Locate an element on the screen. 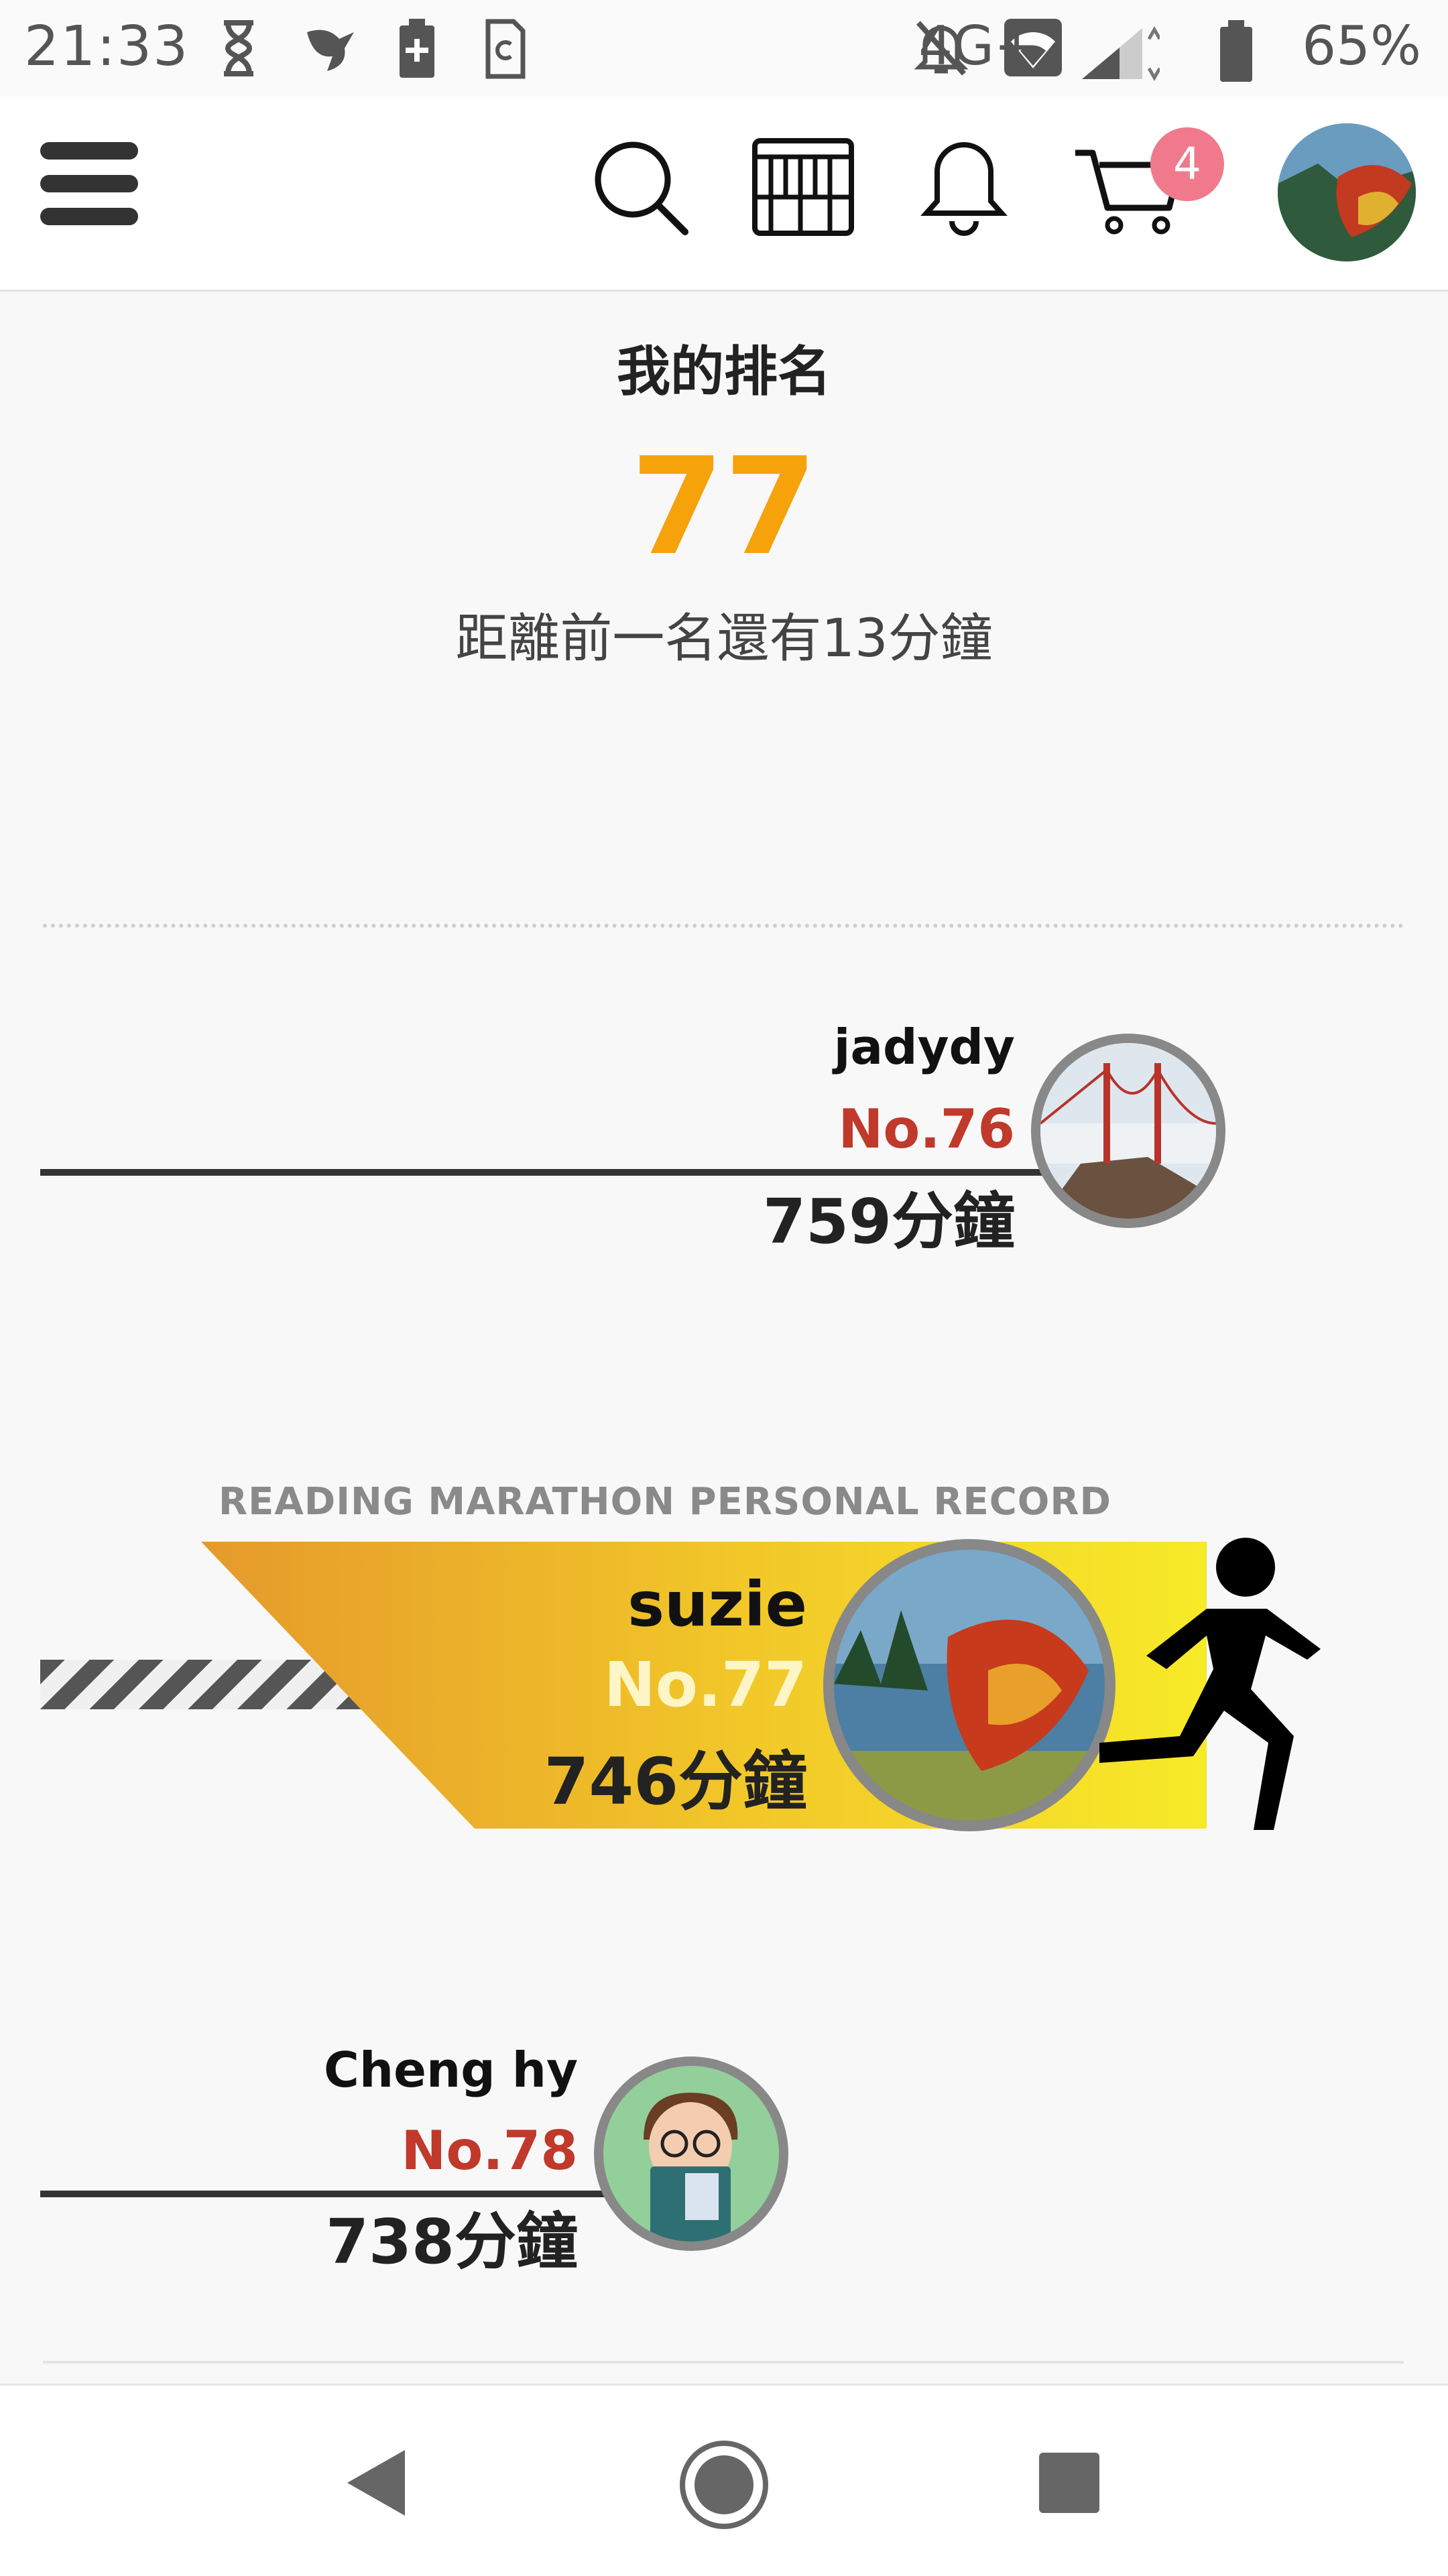  competitor-minutes: 738分鐘 is located at coordinates (451, 2242).